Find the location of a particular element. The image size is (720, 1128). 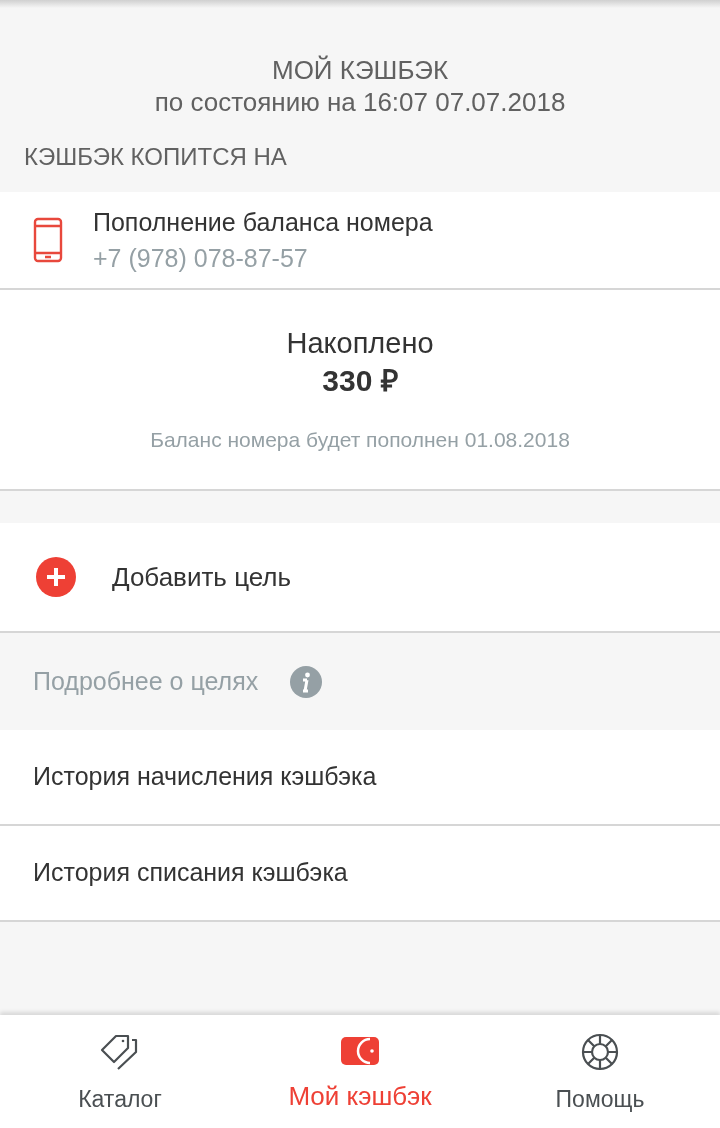

history-row: История начисления кэшбэка is located at coordinates (360, 778).